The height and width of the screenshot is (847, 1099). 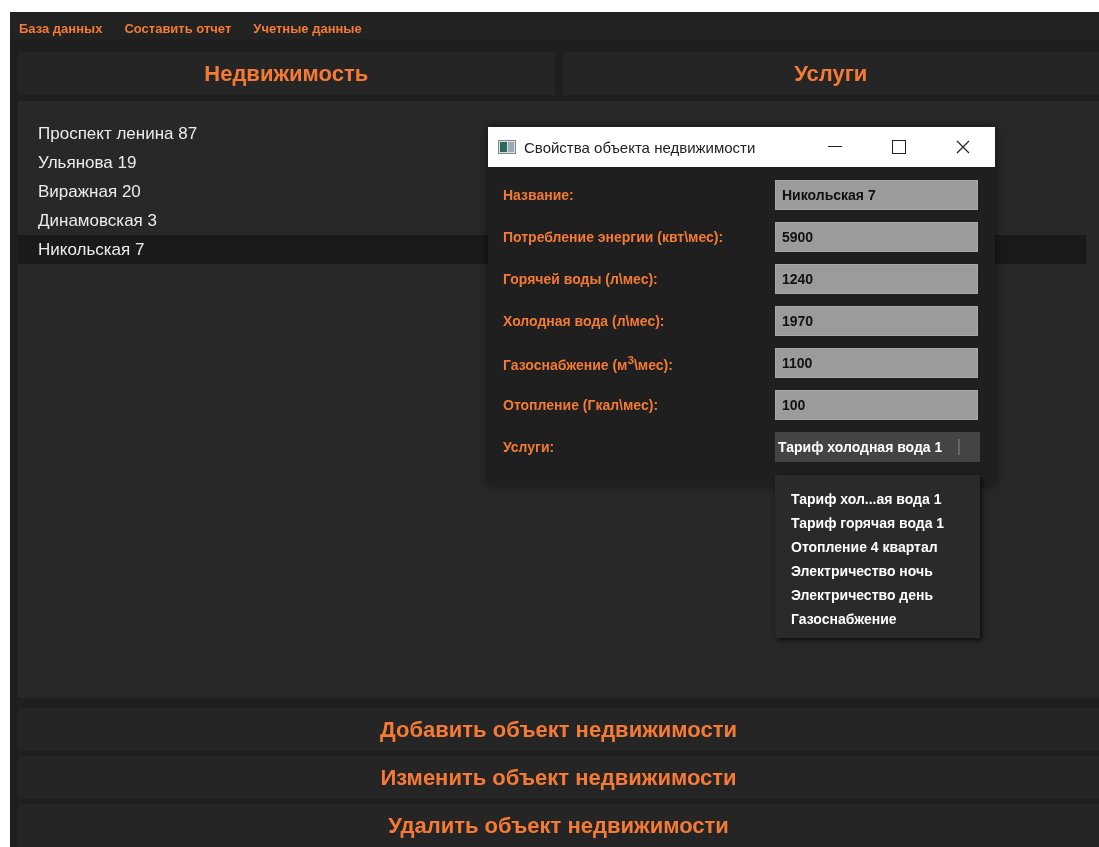 What do you see at coordinates (581, 279) in the screenshot?
I see `field-label: Горячей воды (л\мес):` at bounding box center [581, 279].